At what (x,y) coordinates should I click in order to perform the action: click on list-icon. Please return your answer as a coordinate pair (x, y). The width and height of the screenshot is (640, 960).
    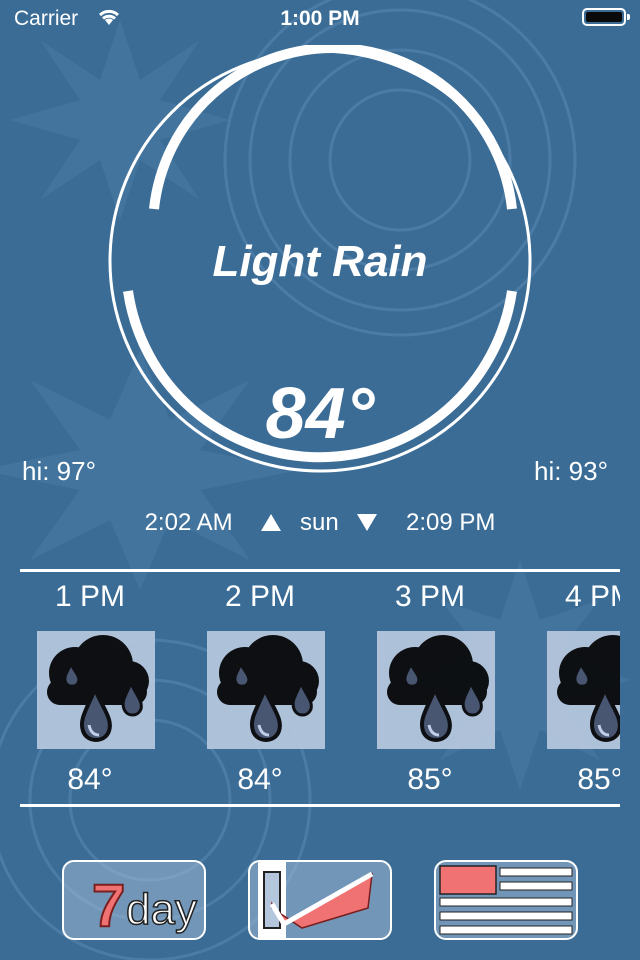
    Looking at the image, I should click on (506, 900).